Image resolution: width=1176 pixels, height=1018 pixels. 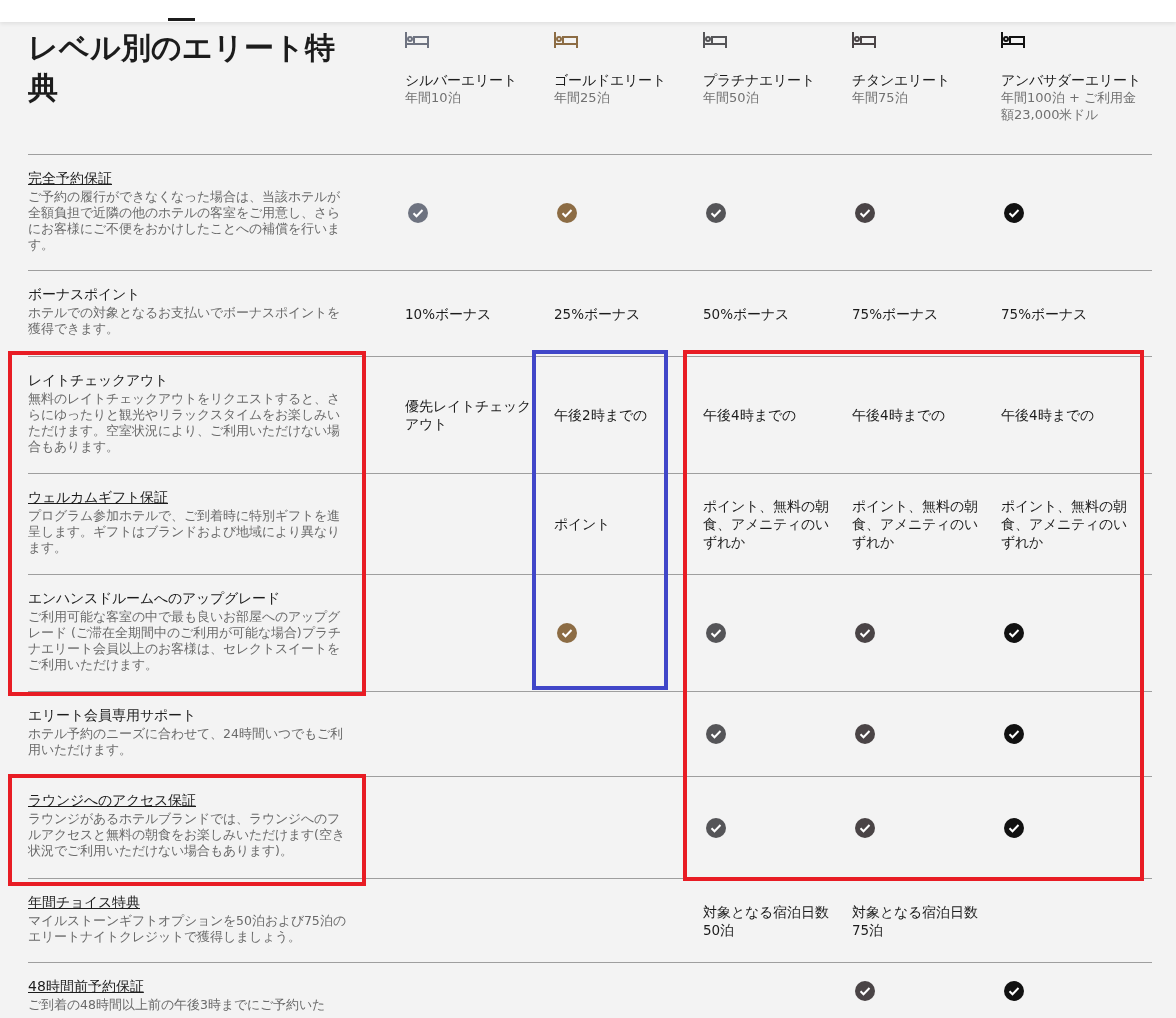 I want to click on benefit-title: エリート会員専用サポート, so click(x=112, y=715).